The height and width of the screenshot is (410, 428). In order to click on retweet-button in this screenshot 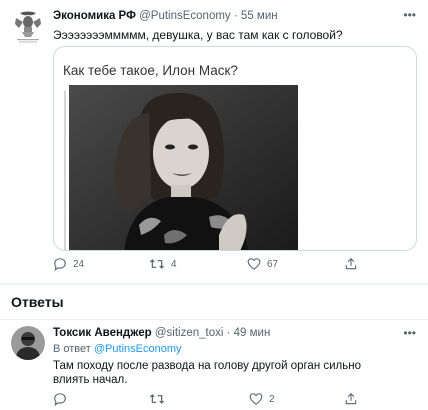, I will do `click(160, 399)`.